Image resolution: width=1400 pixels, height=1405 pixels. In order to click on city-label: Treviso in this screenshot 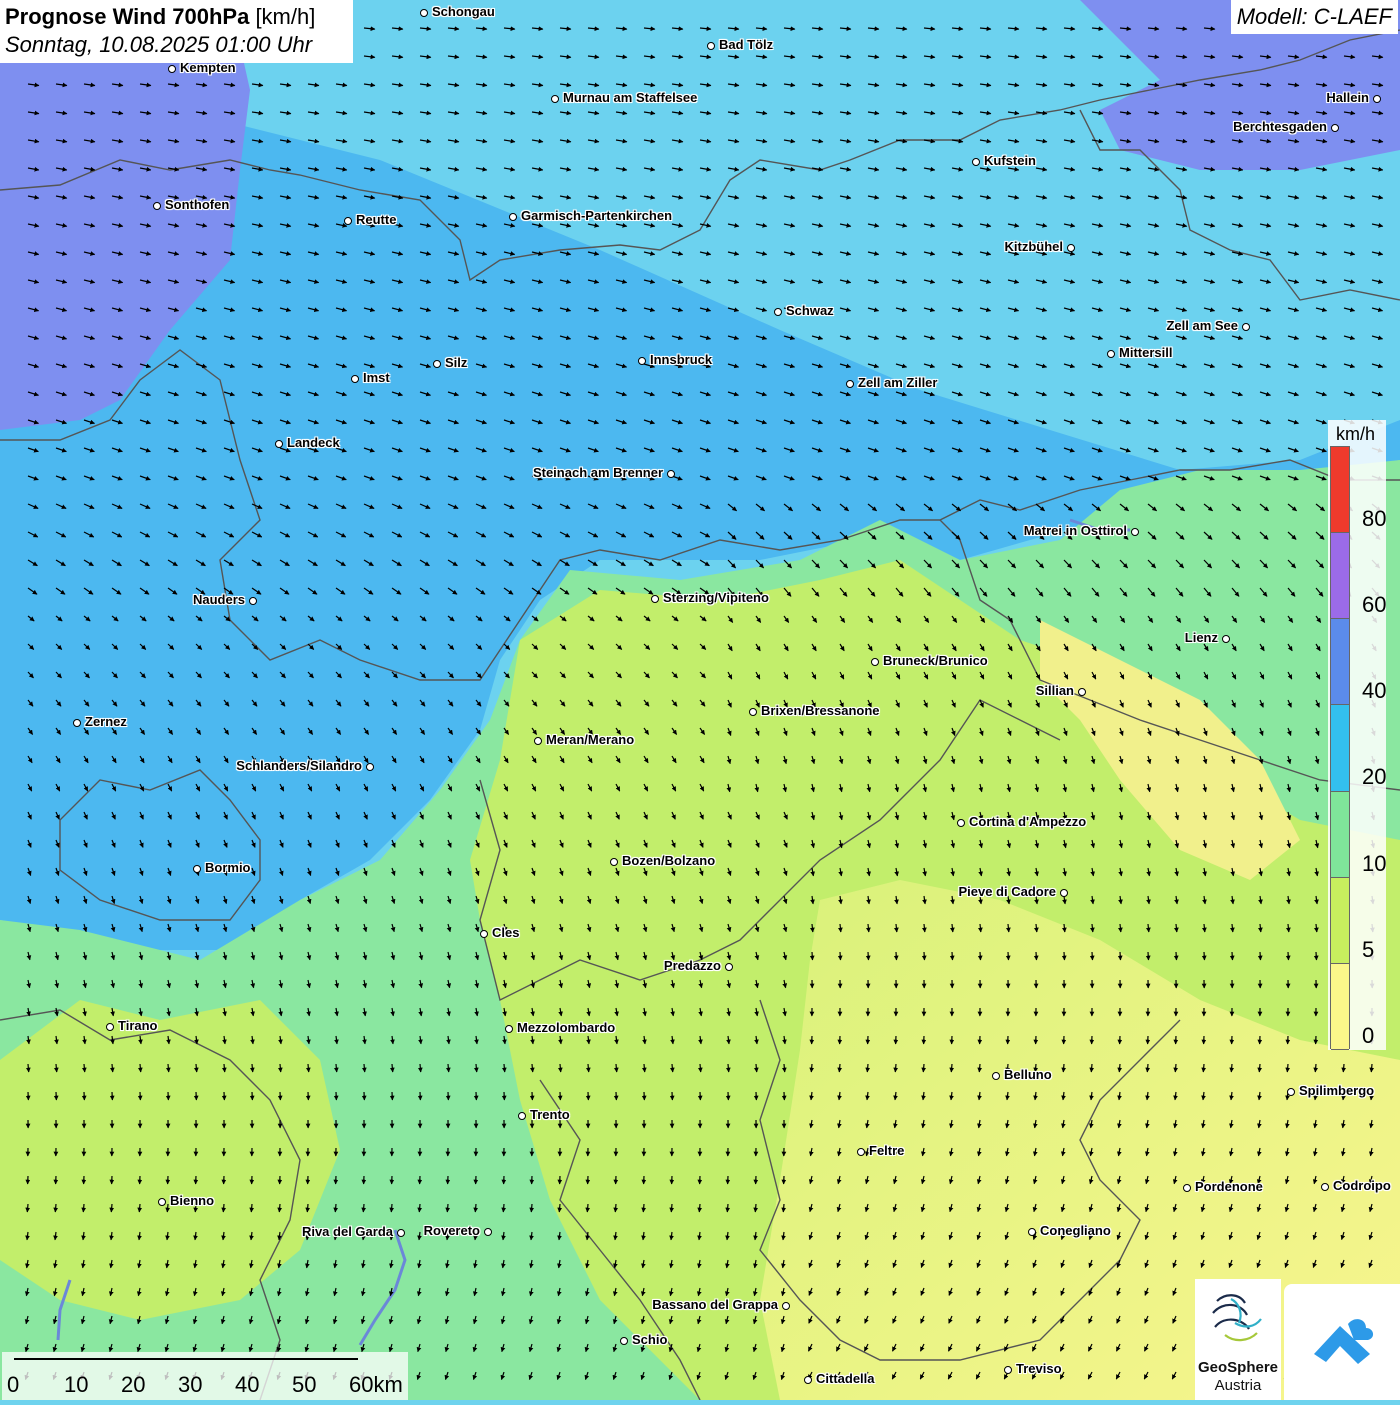, I will do `click(1039, 1368)`.